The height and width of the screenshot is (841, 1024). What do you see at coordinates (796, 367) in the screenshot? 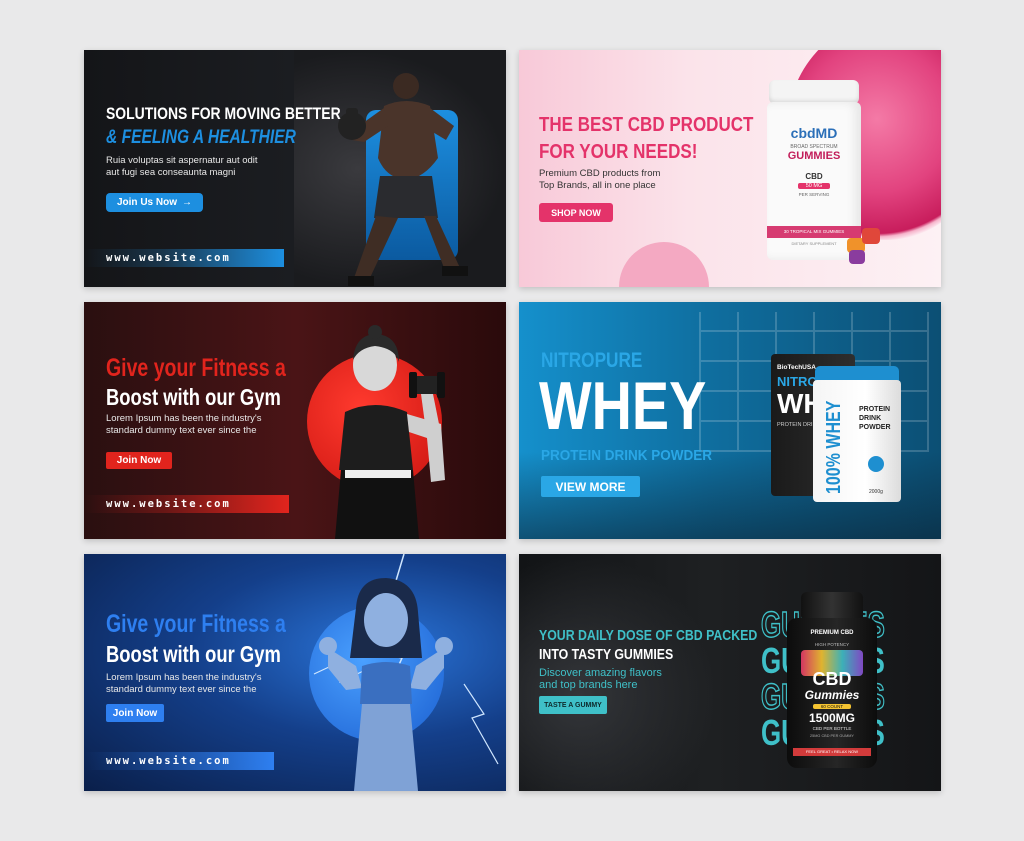
I see `pack-brand: BioTechUSA` at bounding box center [796, 367].